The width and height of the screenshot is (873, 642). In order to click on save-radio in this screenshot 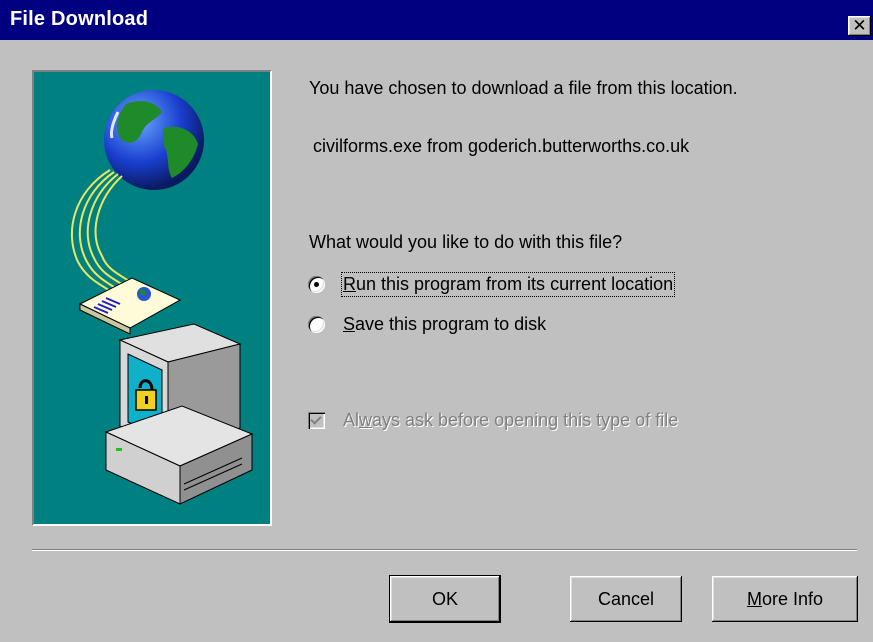, I will do `click(316, 324)`.